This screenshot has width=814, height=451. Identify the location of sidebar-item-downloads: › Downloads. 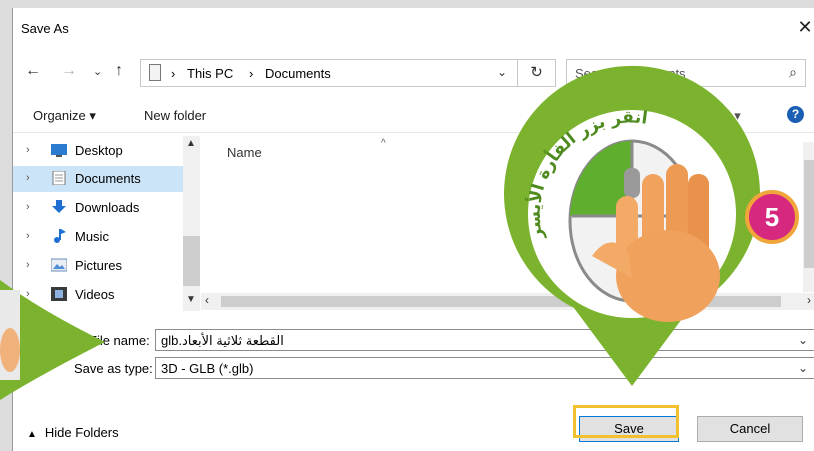
(98, 208).